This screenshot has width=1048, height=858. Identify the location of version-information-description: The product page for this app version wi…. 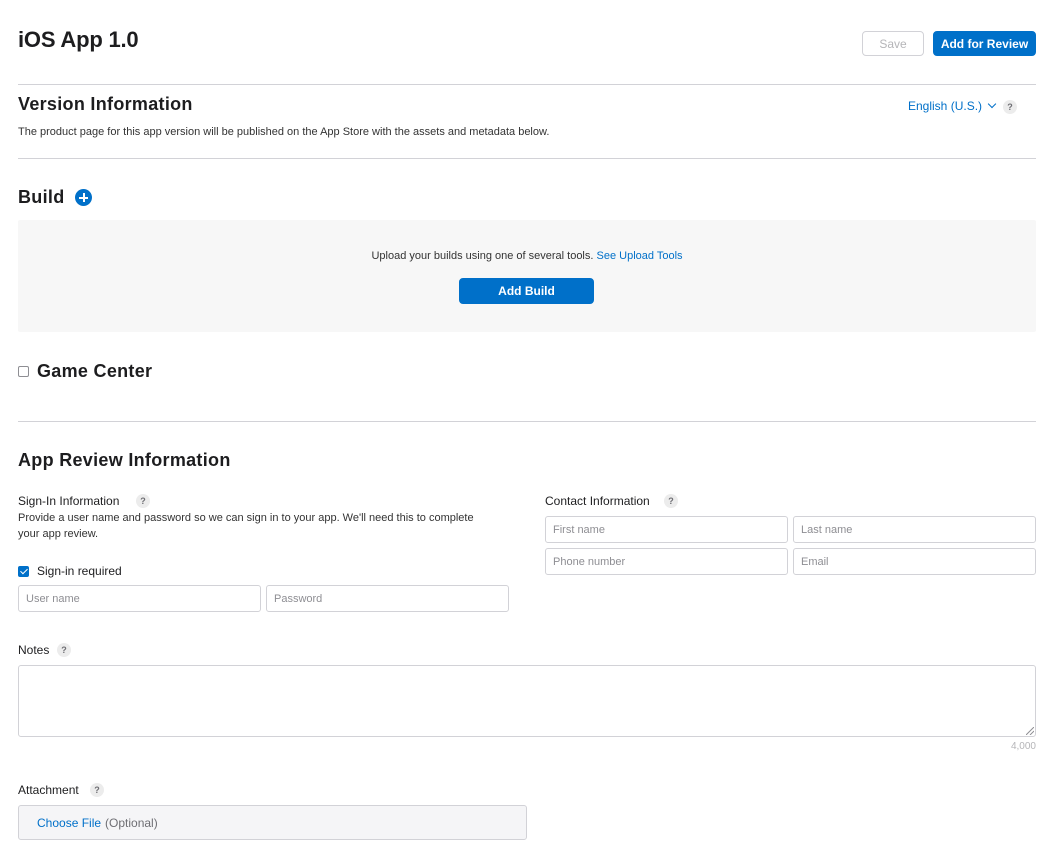
(284, 132).